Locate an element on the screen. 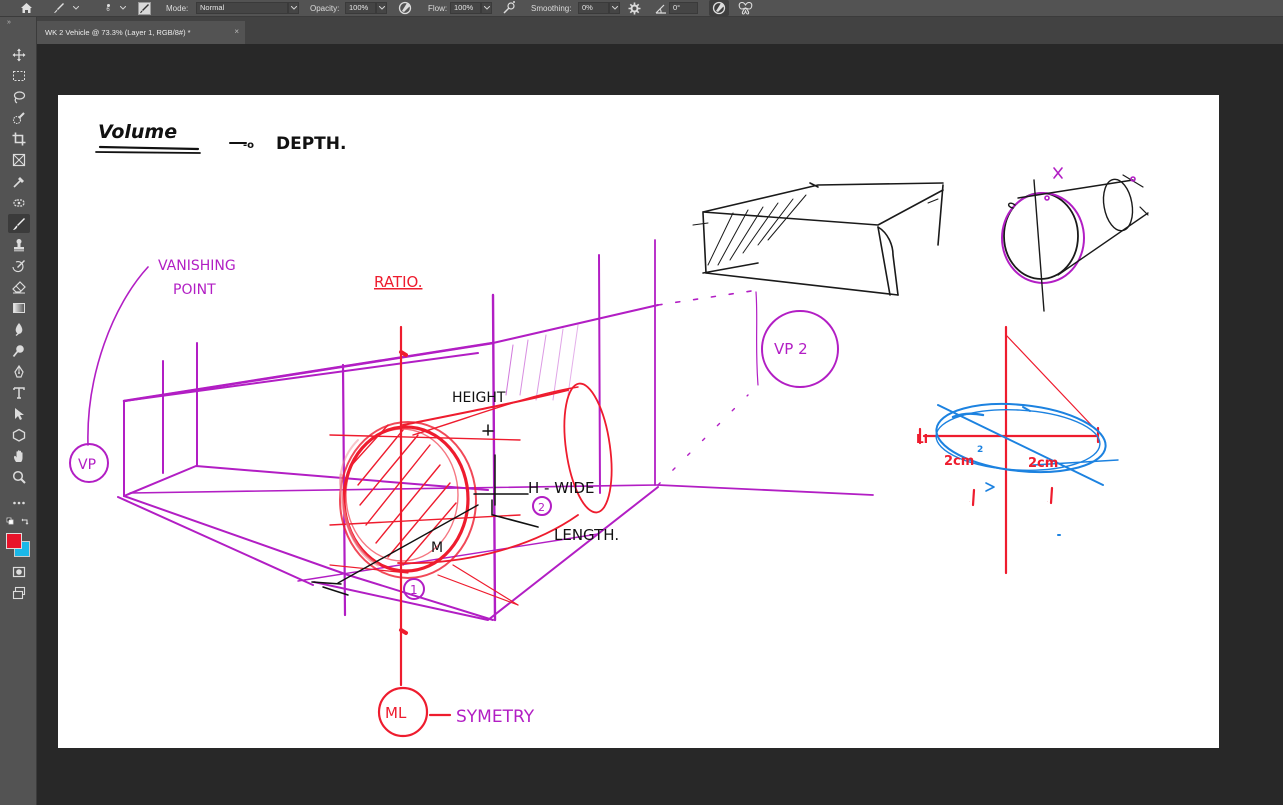  wide-marker-label: 2 is located at coordinates (541, 507).